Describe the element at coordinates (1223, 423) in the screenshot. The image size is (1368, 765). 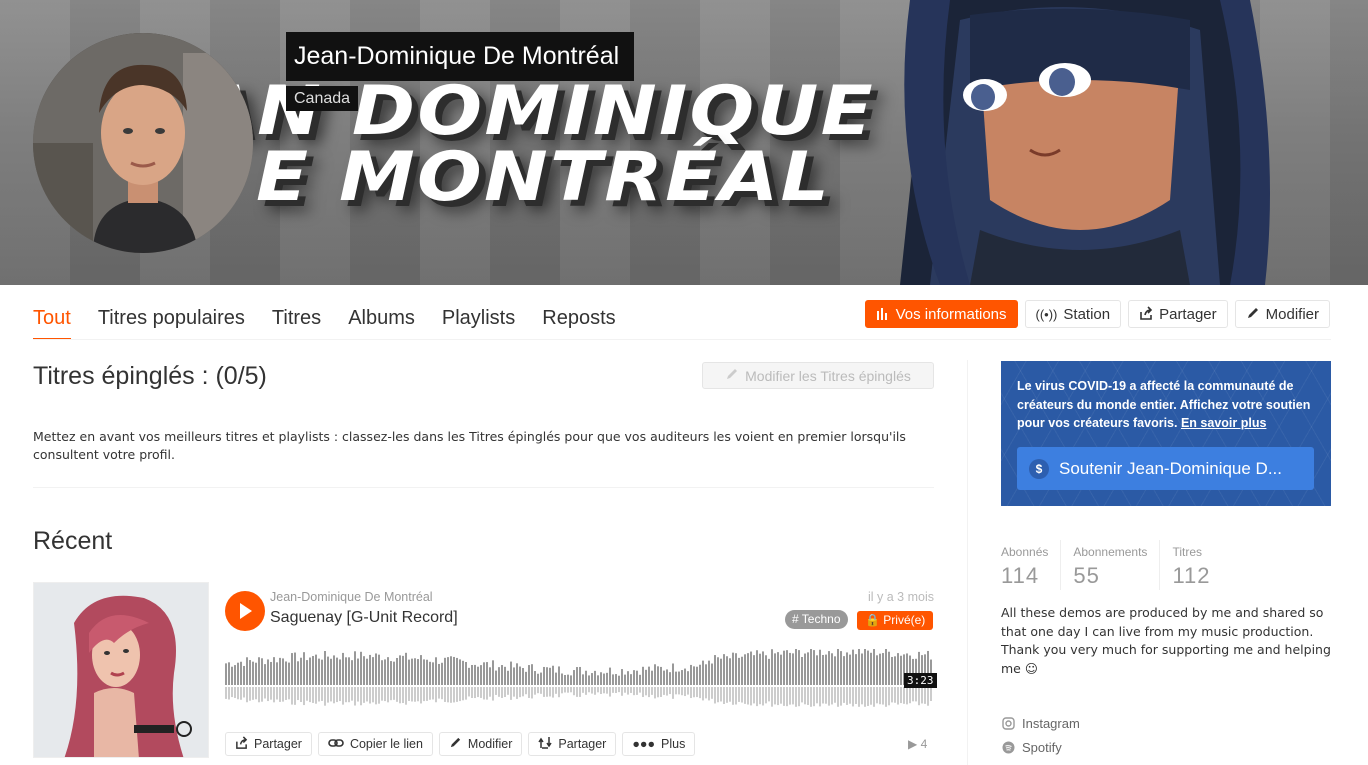
I see `learn-more-link: En savoir plus` at that location.